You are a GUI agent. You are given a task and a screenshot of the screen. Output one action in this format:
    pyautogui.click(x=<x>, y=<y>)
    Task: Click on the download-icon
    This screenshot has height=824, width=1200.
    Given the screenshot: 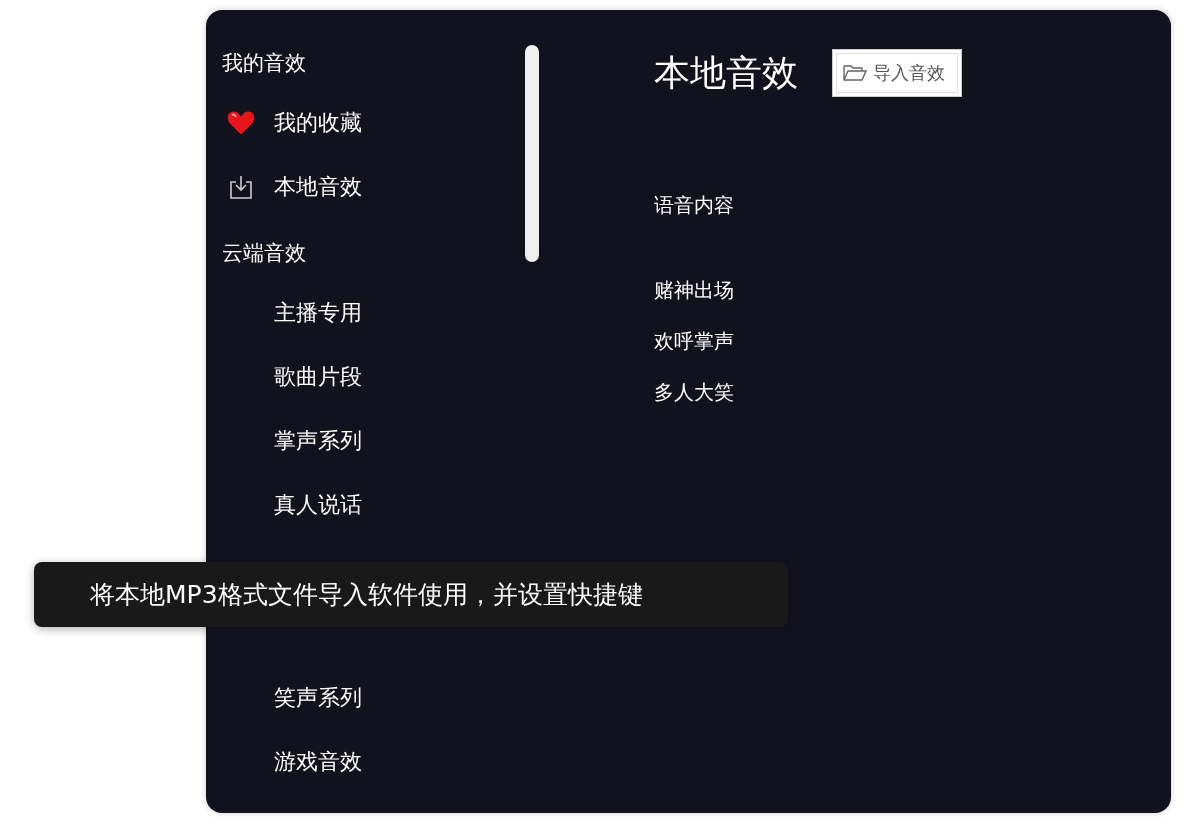 What is the action you would take?
    pyautogui.click(x=241, y=187)
    